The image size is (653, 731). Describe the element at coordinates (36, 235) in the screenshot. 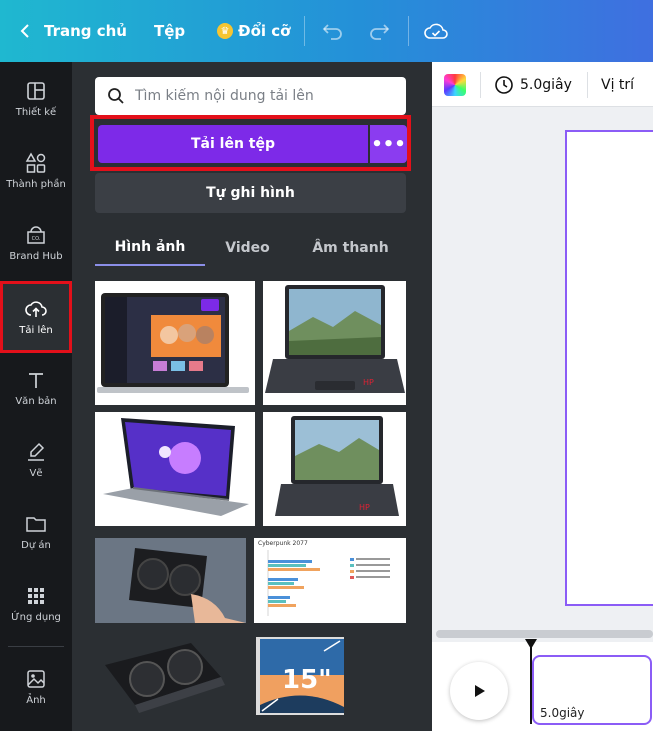

I see `brand-hub-icon: CO.` at that location.